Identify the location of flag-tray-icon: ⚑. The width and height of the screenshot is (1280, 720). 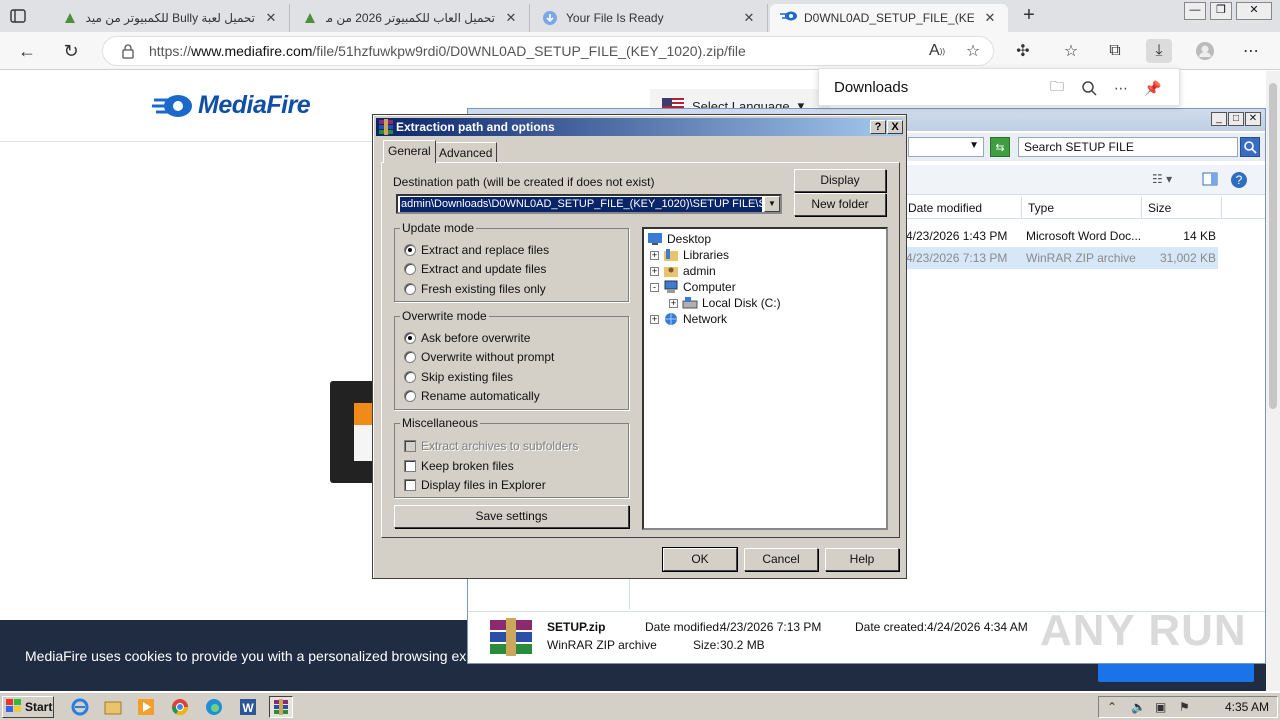
(1184, 707).